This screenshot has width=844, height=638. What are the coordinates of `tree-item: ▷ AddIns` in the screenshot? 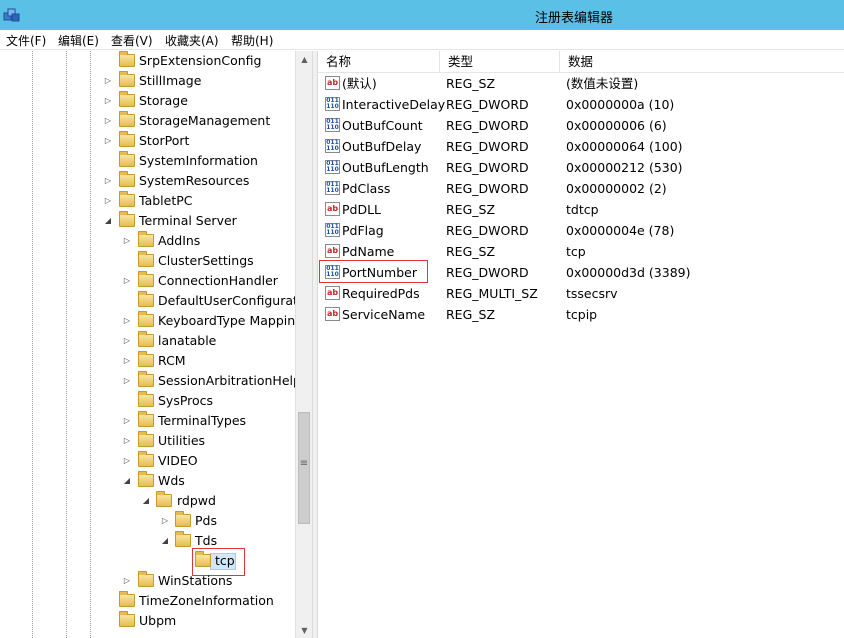 It's located at (207, 241).